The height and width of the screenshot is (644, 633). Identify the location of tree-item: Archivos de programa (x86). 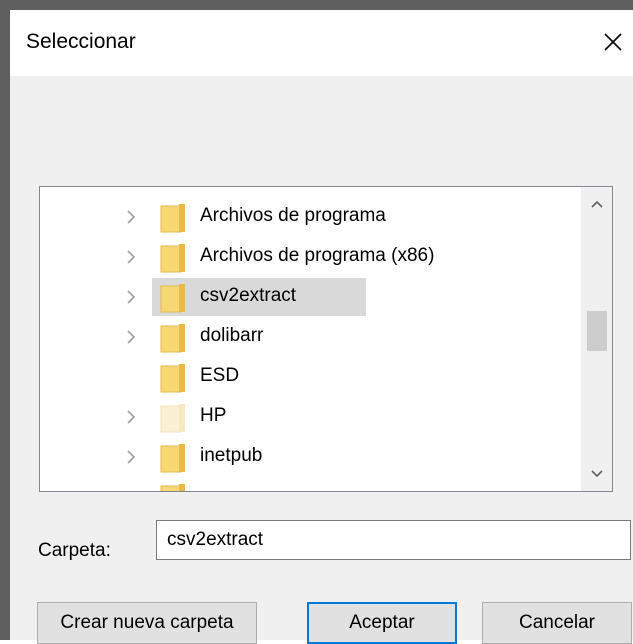
(310, 256).